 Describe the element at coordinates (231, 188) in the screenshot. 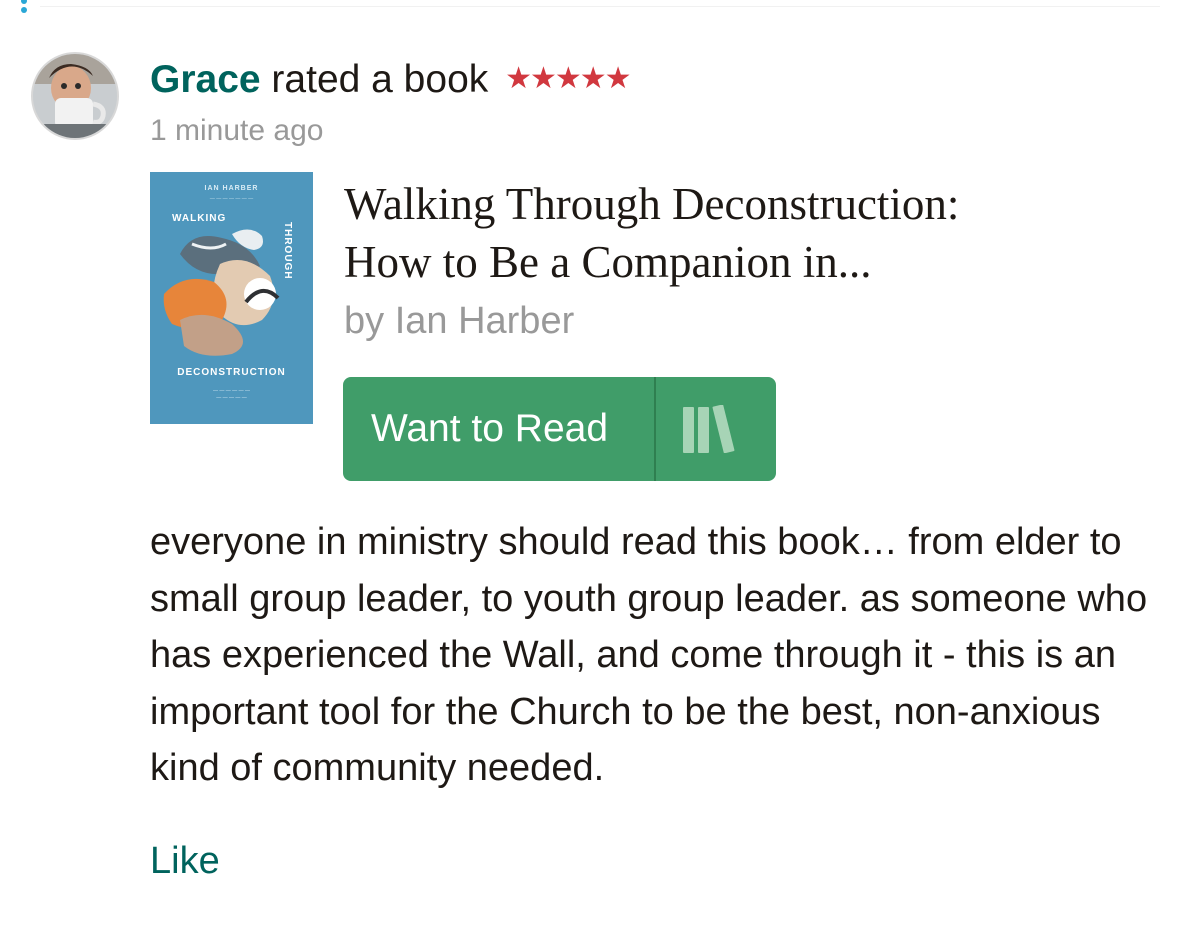

I see `cover-author-text: IAN HARBER` at that location.